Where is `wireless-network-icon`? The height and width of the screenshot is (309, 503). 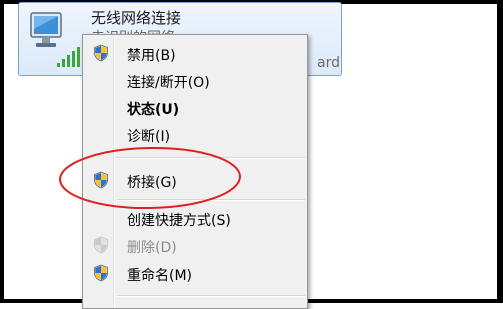 wireless-network-icon is located at coordinates (55, 39).